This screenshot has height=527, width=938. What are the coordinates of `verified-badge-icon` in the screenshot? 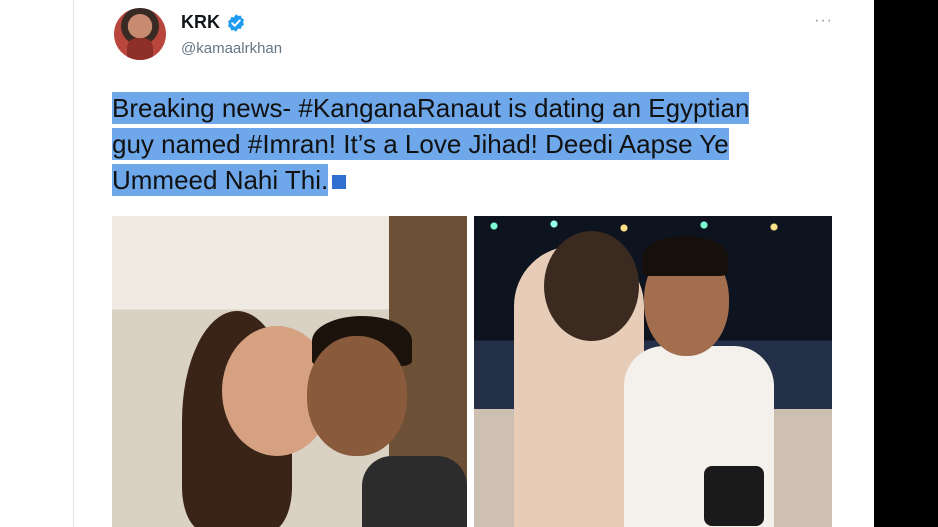 It's located at (236, 22).